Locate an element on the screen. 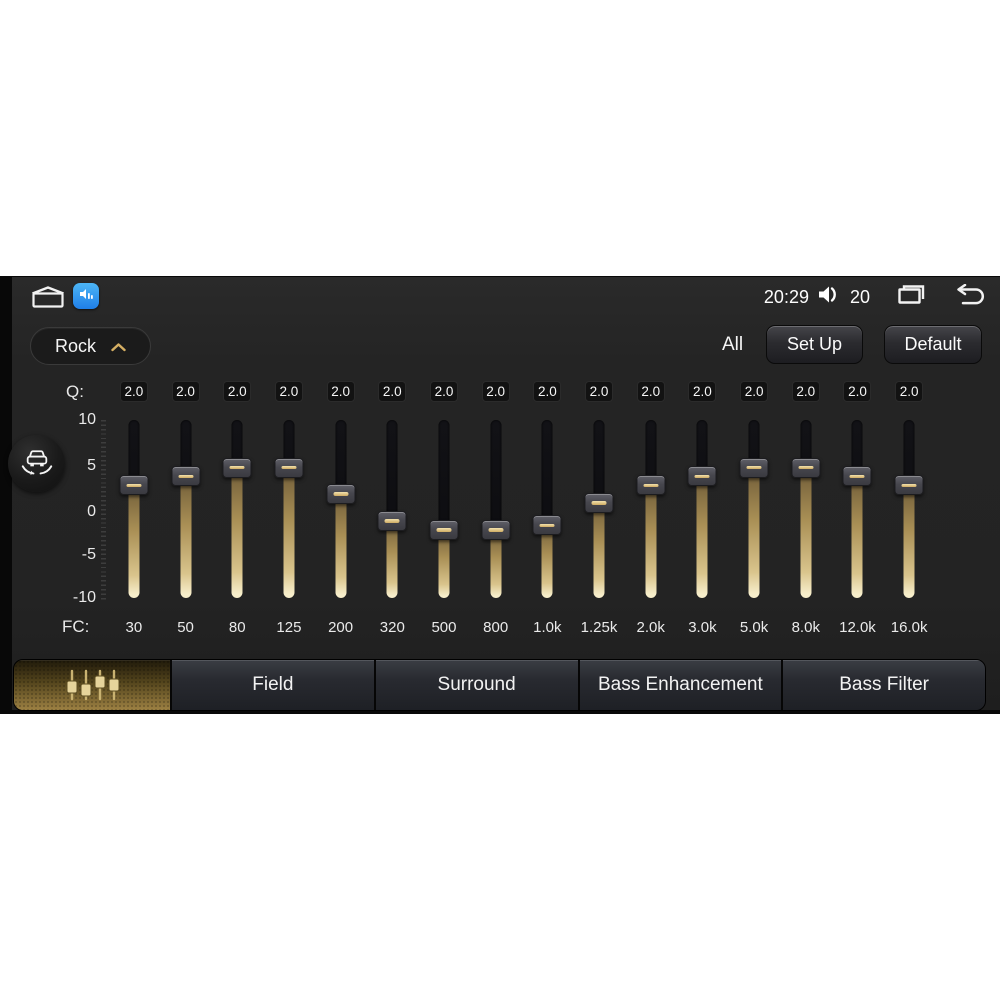  eq-band-slider-5.0k is located at coordinates (754, 509).